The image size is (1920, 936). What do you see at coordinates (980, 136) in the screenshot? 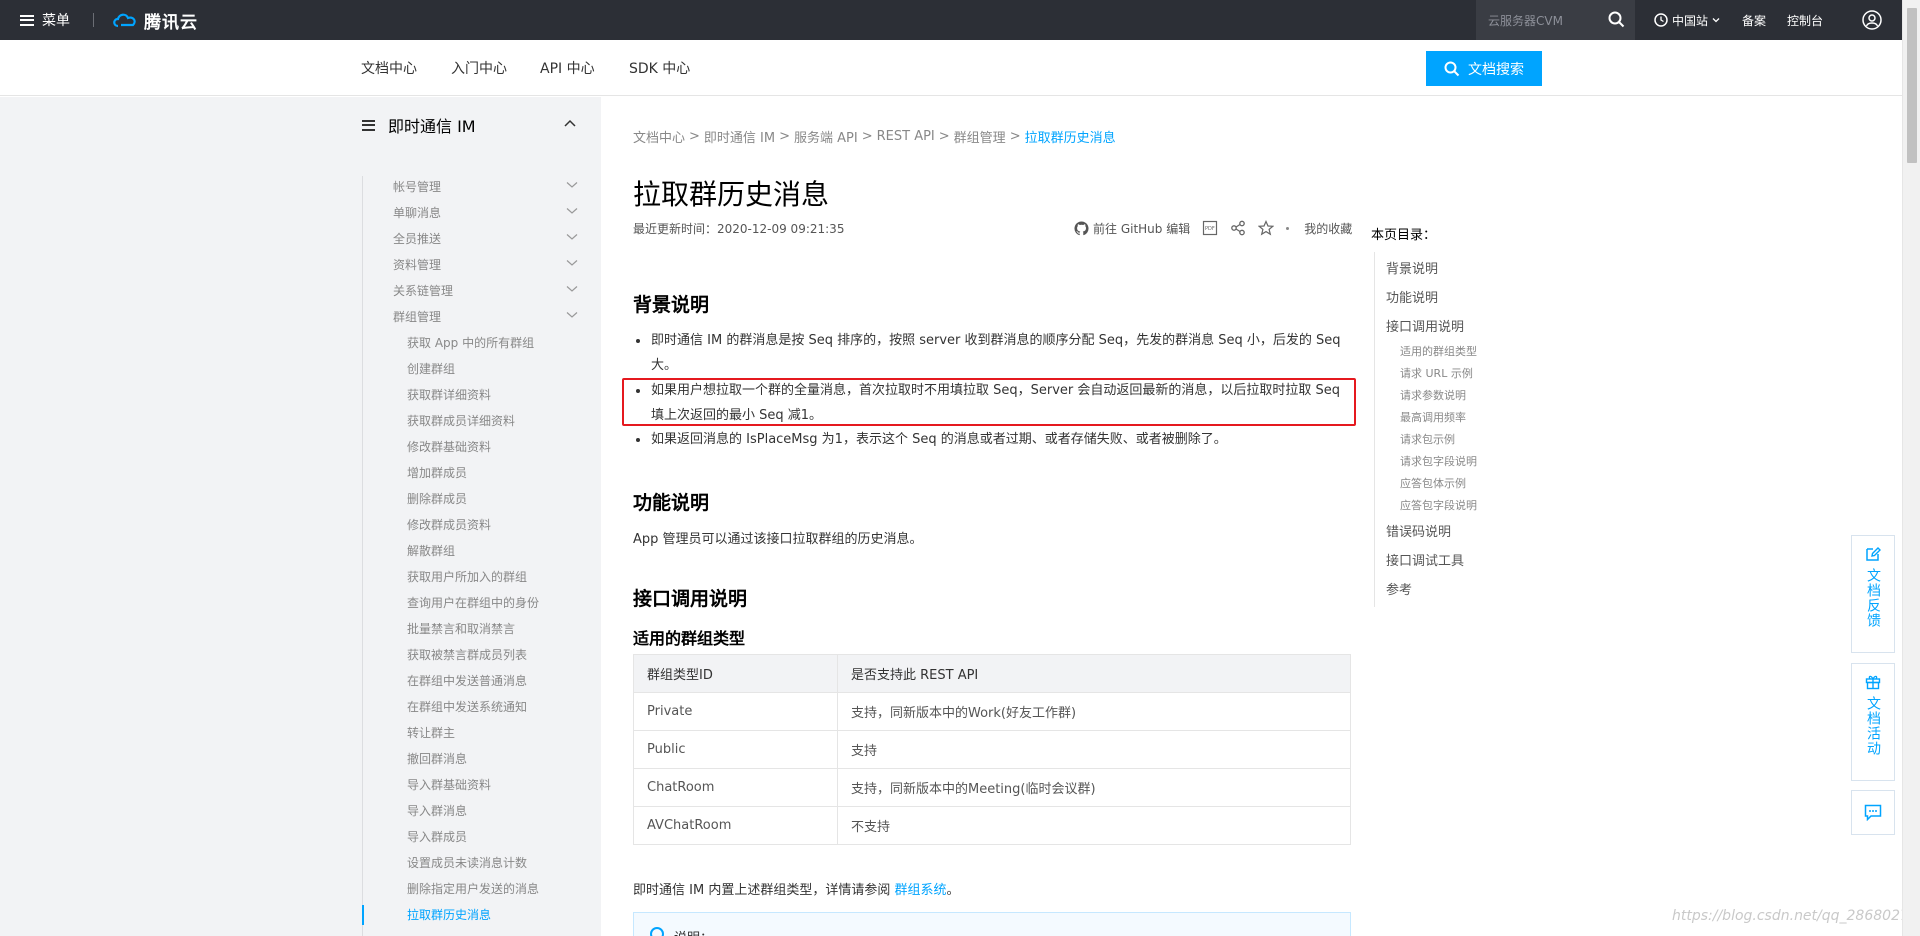
I see `breadcrumb-link: 群组管理` at bounding box center [980, 136].